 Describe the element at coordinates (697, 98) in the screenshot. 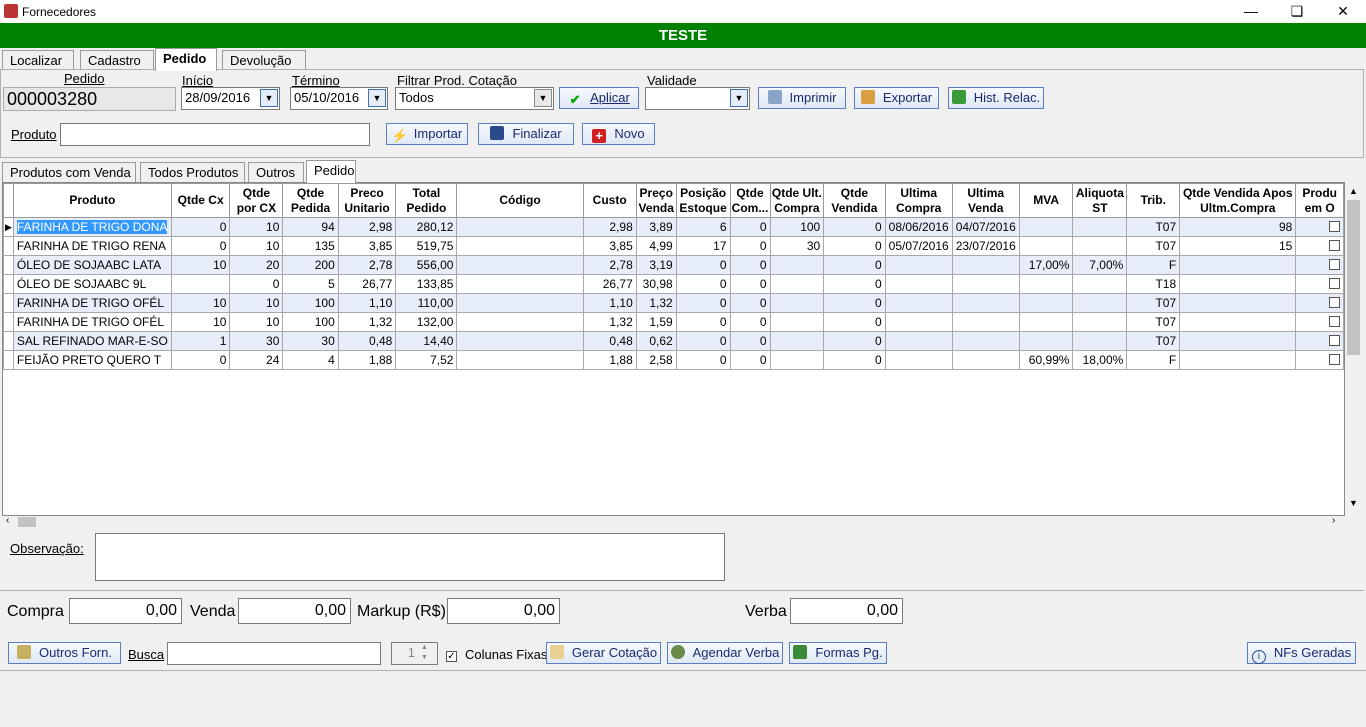

I see `validade-select: ▼` at that location.